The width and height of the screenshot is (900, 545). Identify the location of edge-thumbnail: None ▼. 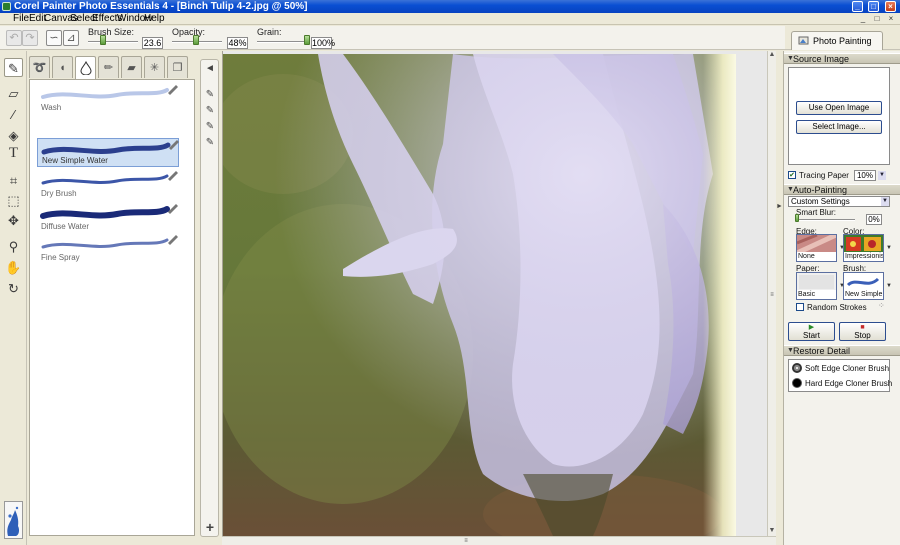
(820, 247).